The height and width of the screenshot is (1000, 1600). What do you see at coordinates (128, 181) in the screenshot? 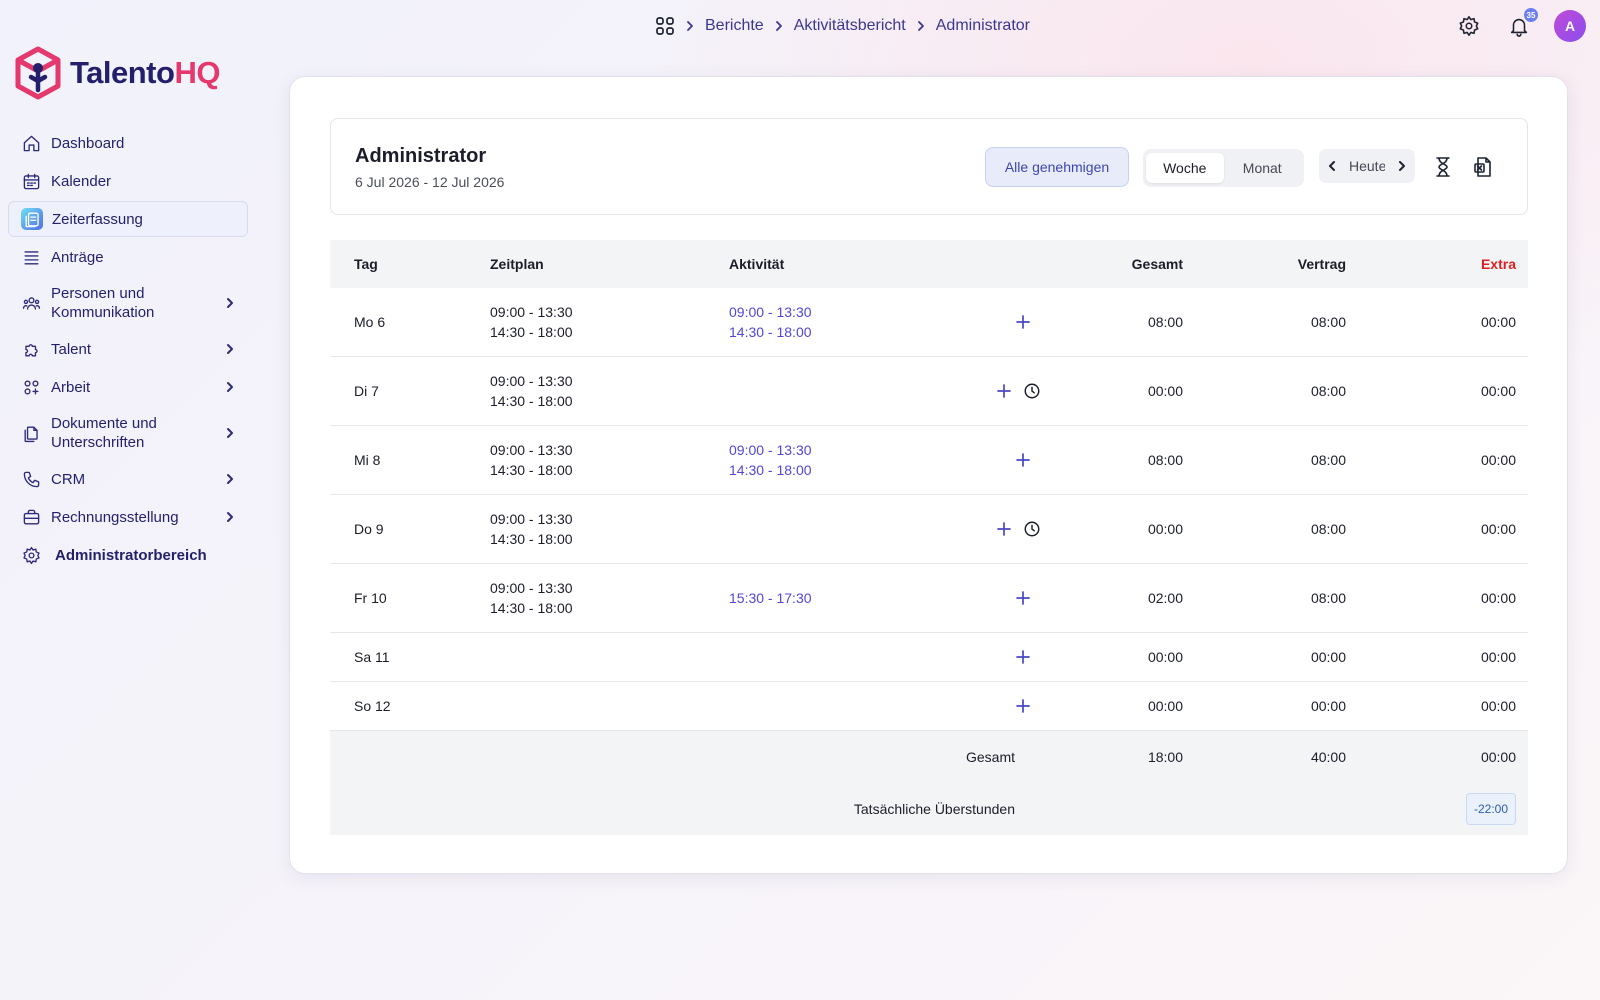
I see `sidebar-item-kalender: Kalender` at bounding box center [128, 181].